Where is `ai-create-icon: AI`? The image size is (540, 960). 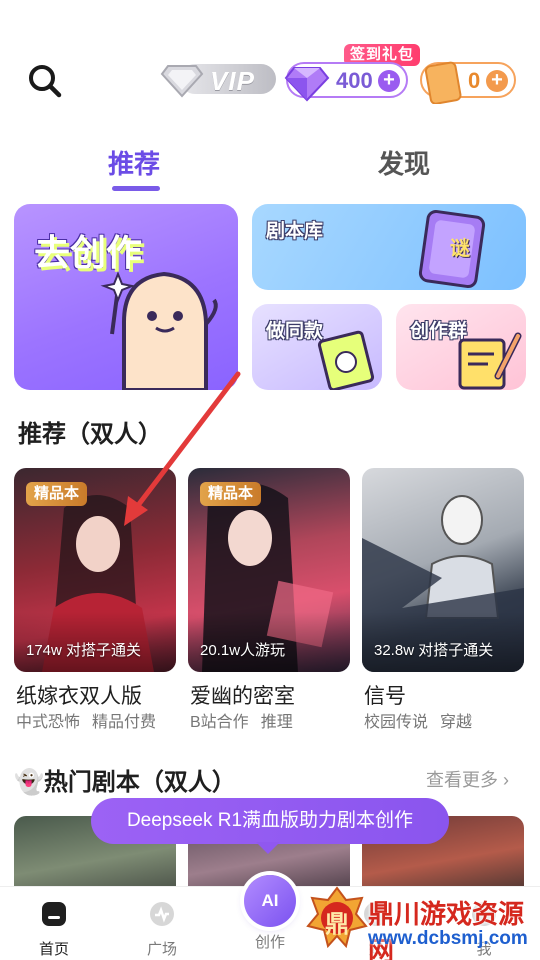
ai-create-icon: AI is located at coordinates (270, 901).